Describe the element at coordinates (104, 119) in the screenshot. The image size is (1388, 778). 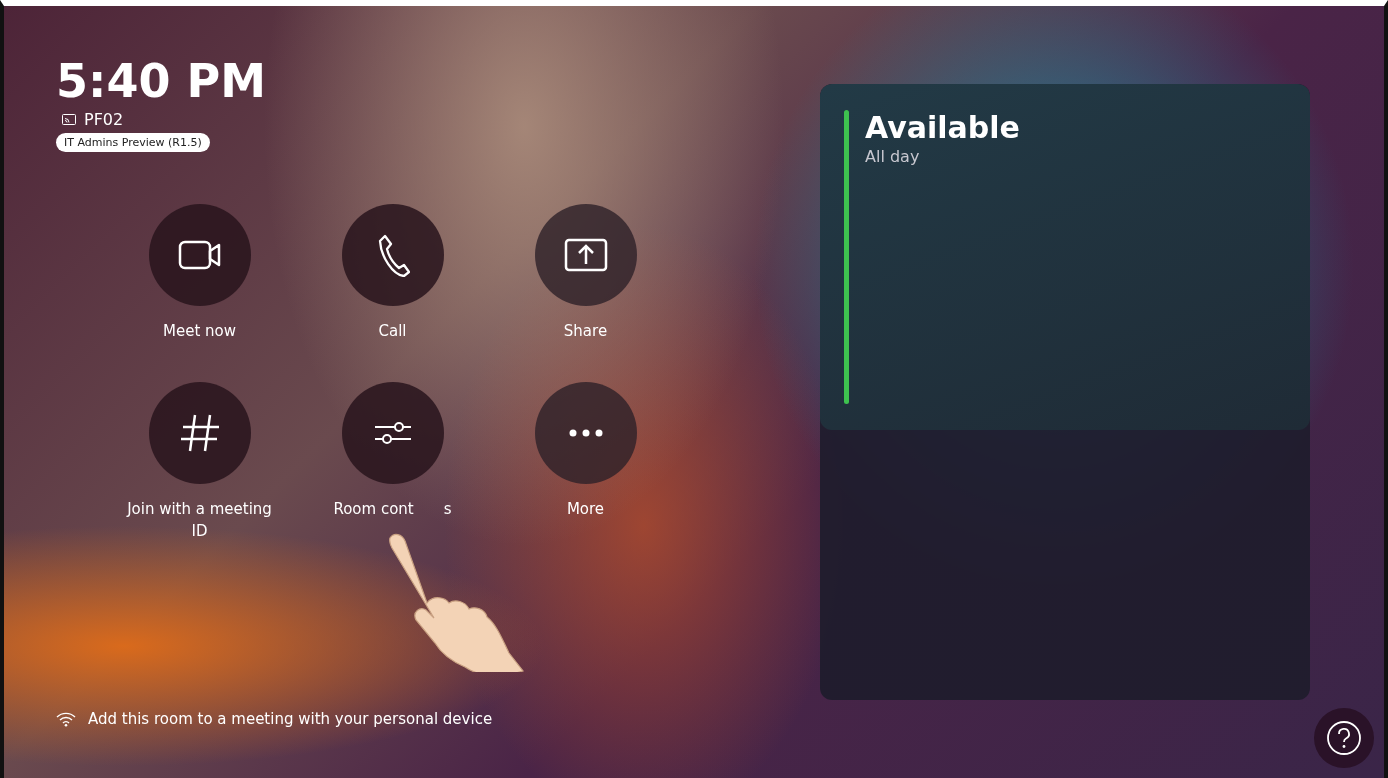
I see `room-name: PF02` at that location.